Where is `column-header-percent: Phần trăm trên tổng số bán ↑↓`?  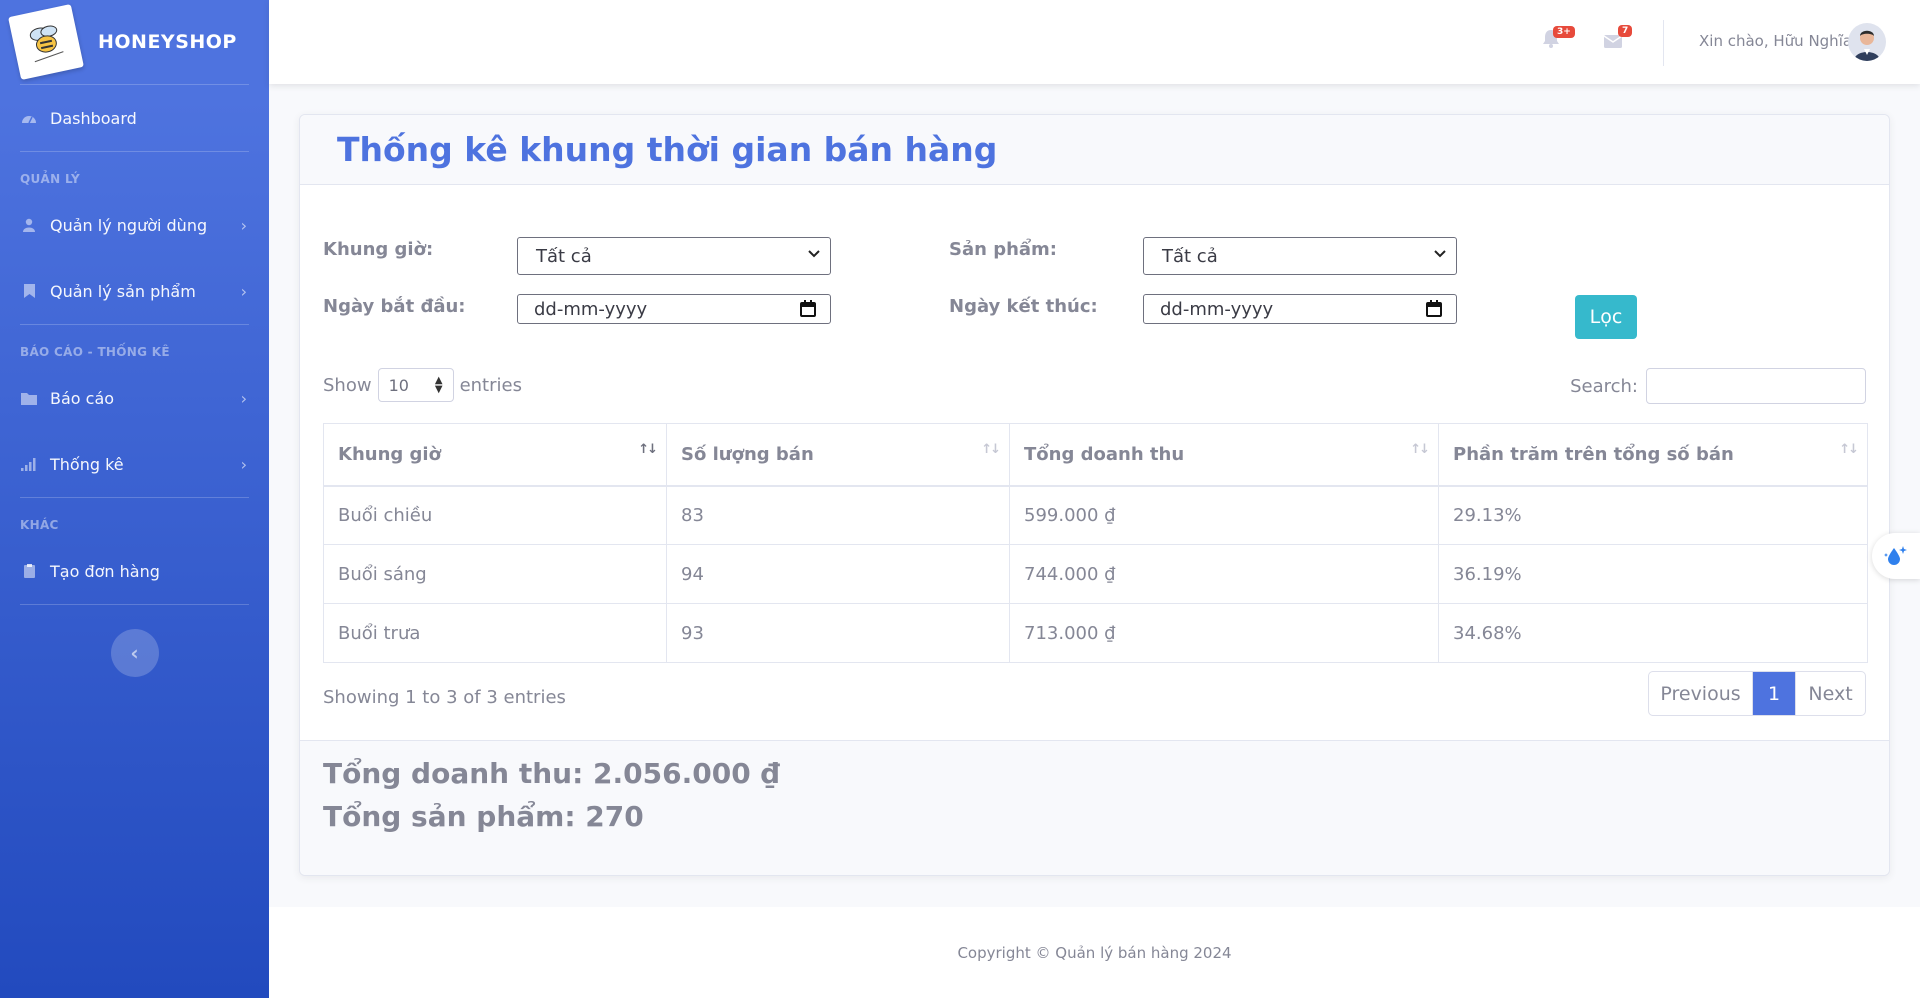 column-header-percent: Phần trăm trên tổng số bán ↑↓ is located at coordinates (1653, 455).